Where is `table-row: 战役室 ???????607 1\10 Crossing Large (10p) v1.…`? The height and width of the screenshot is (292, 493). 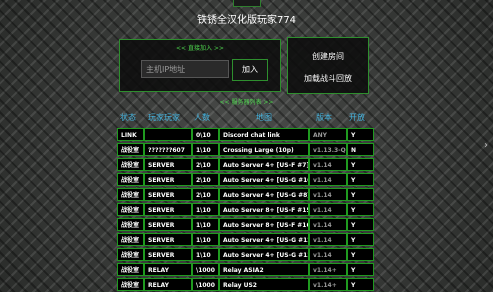
table-row: 战役室 ???????607 1\10 Crossing Large (10p) v1.… is located at coordinates (245, 149).